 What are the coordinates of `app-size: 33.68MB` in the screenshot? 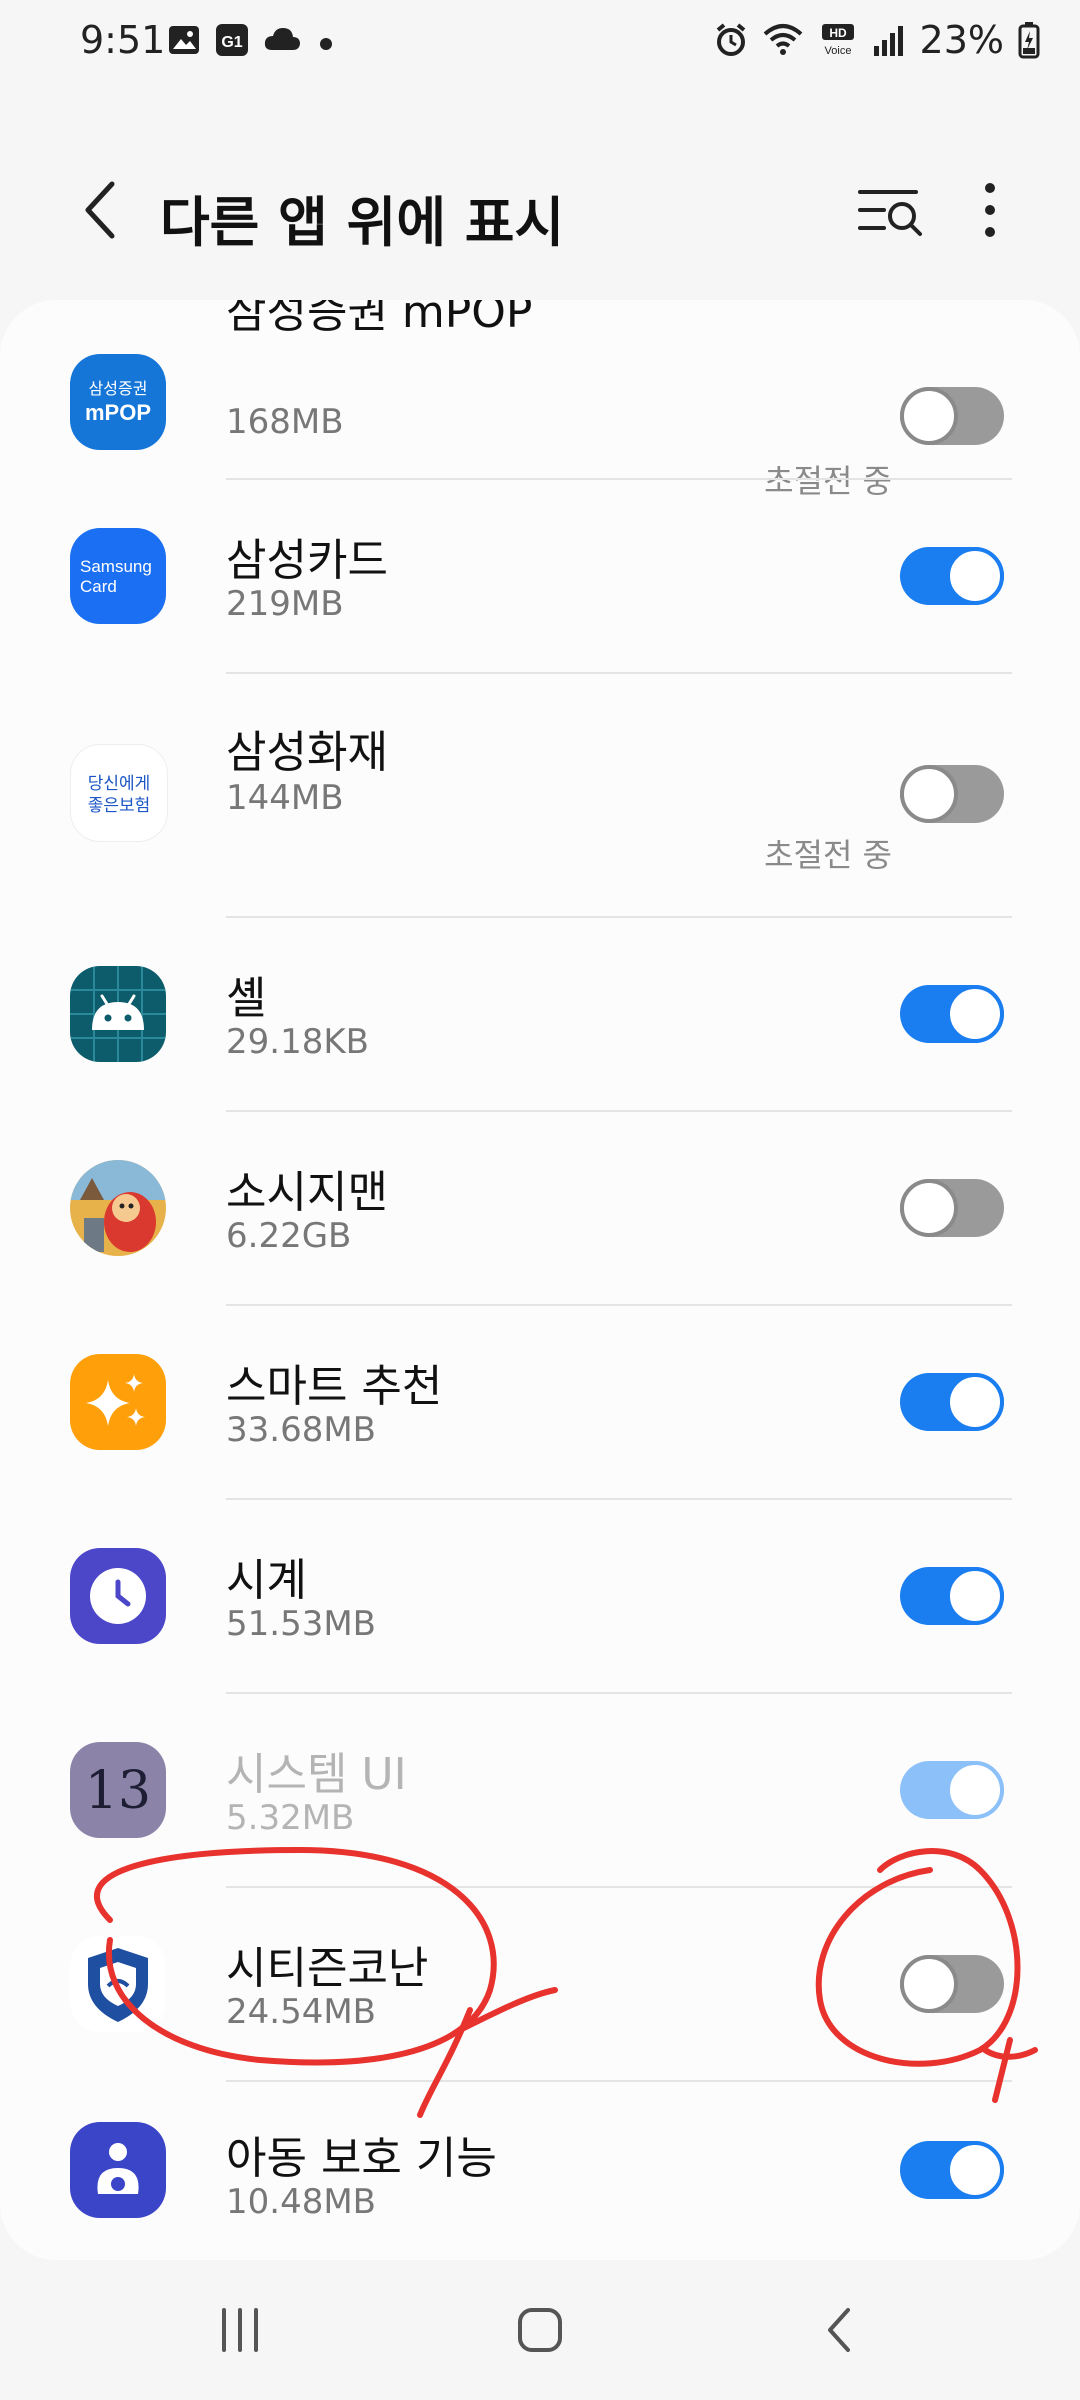 It's located at (301, 1430).